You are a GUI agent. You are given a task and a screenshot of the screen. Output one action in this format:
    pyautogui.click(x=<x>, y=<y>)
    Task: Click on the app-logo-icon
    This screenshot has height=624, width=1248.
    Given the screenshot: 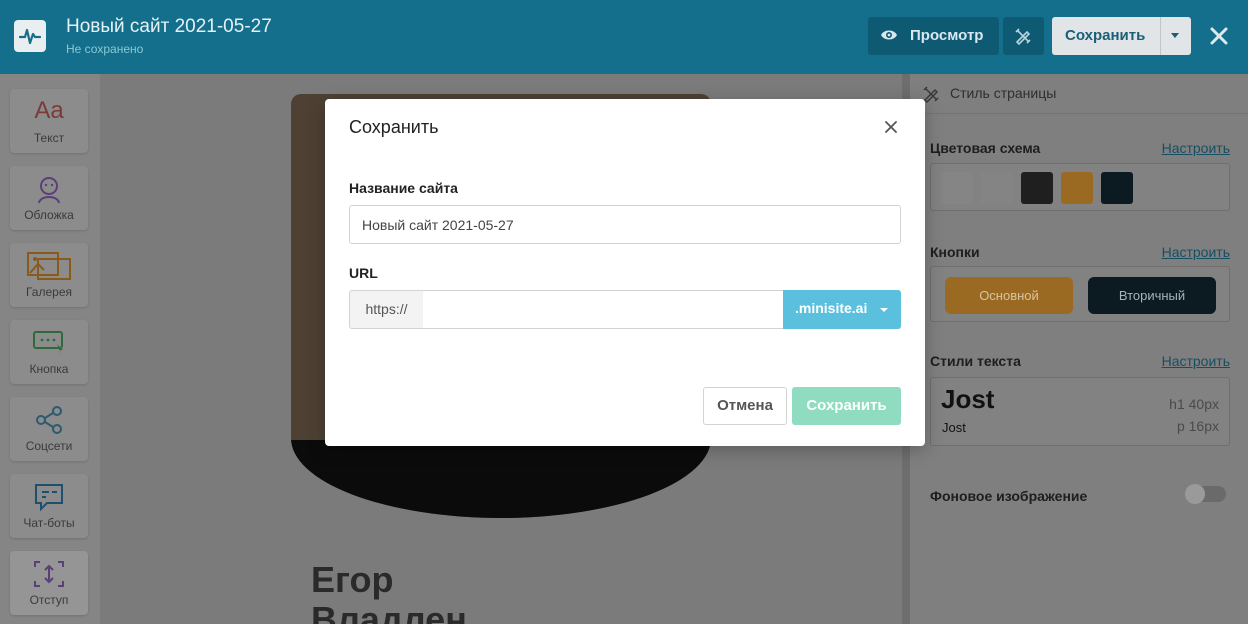 What is the action you would take?
    pyautogui.click(x=30, y=36)
    